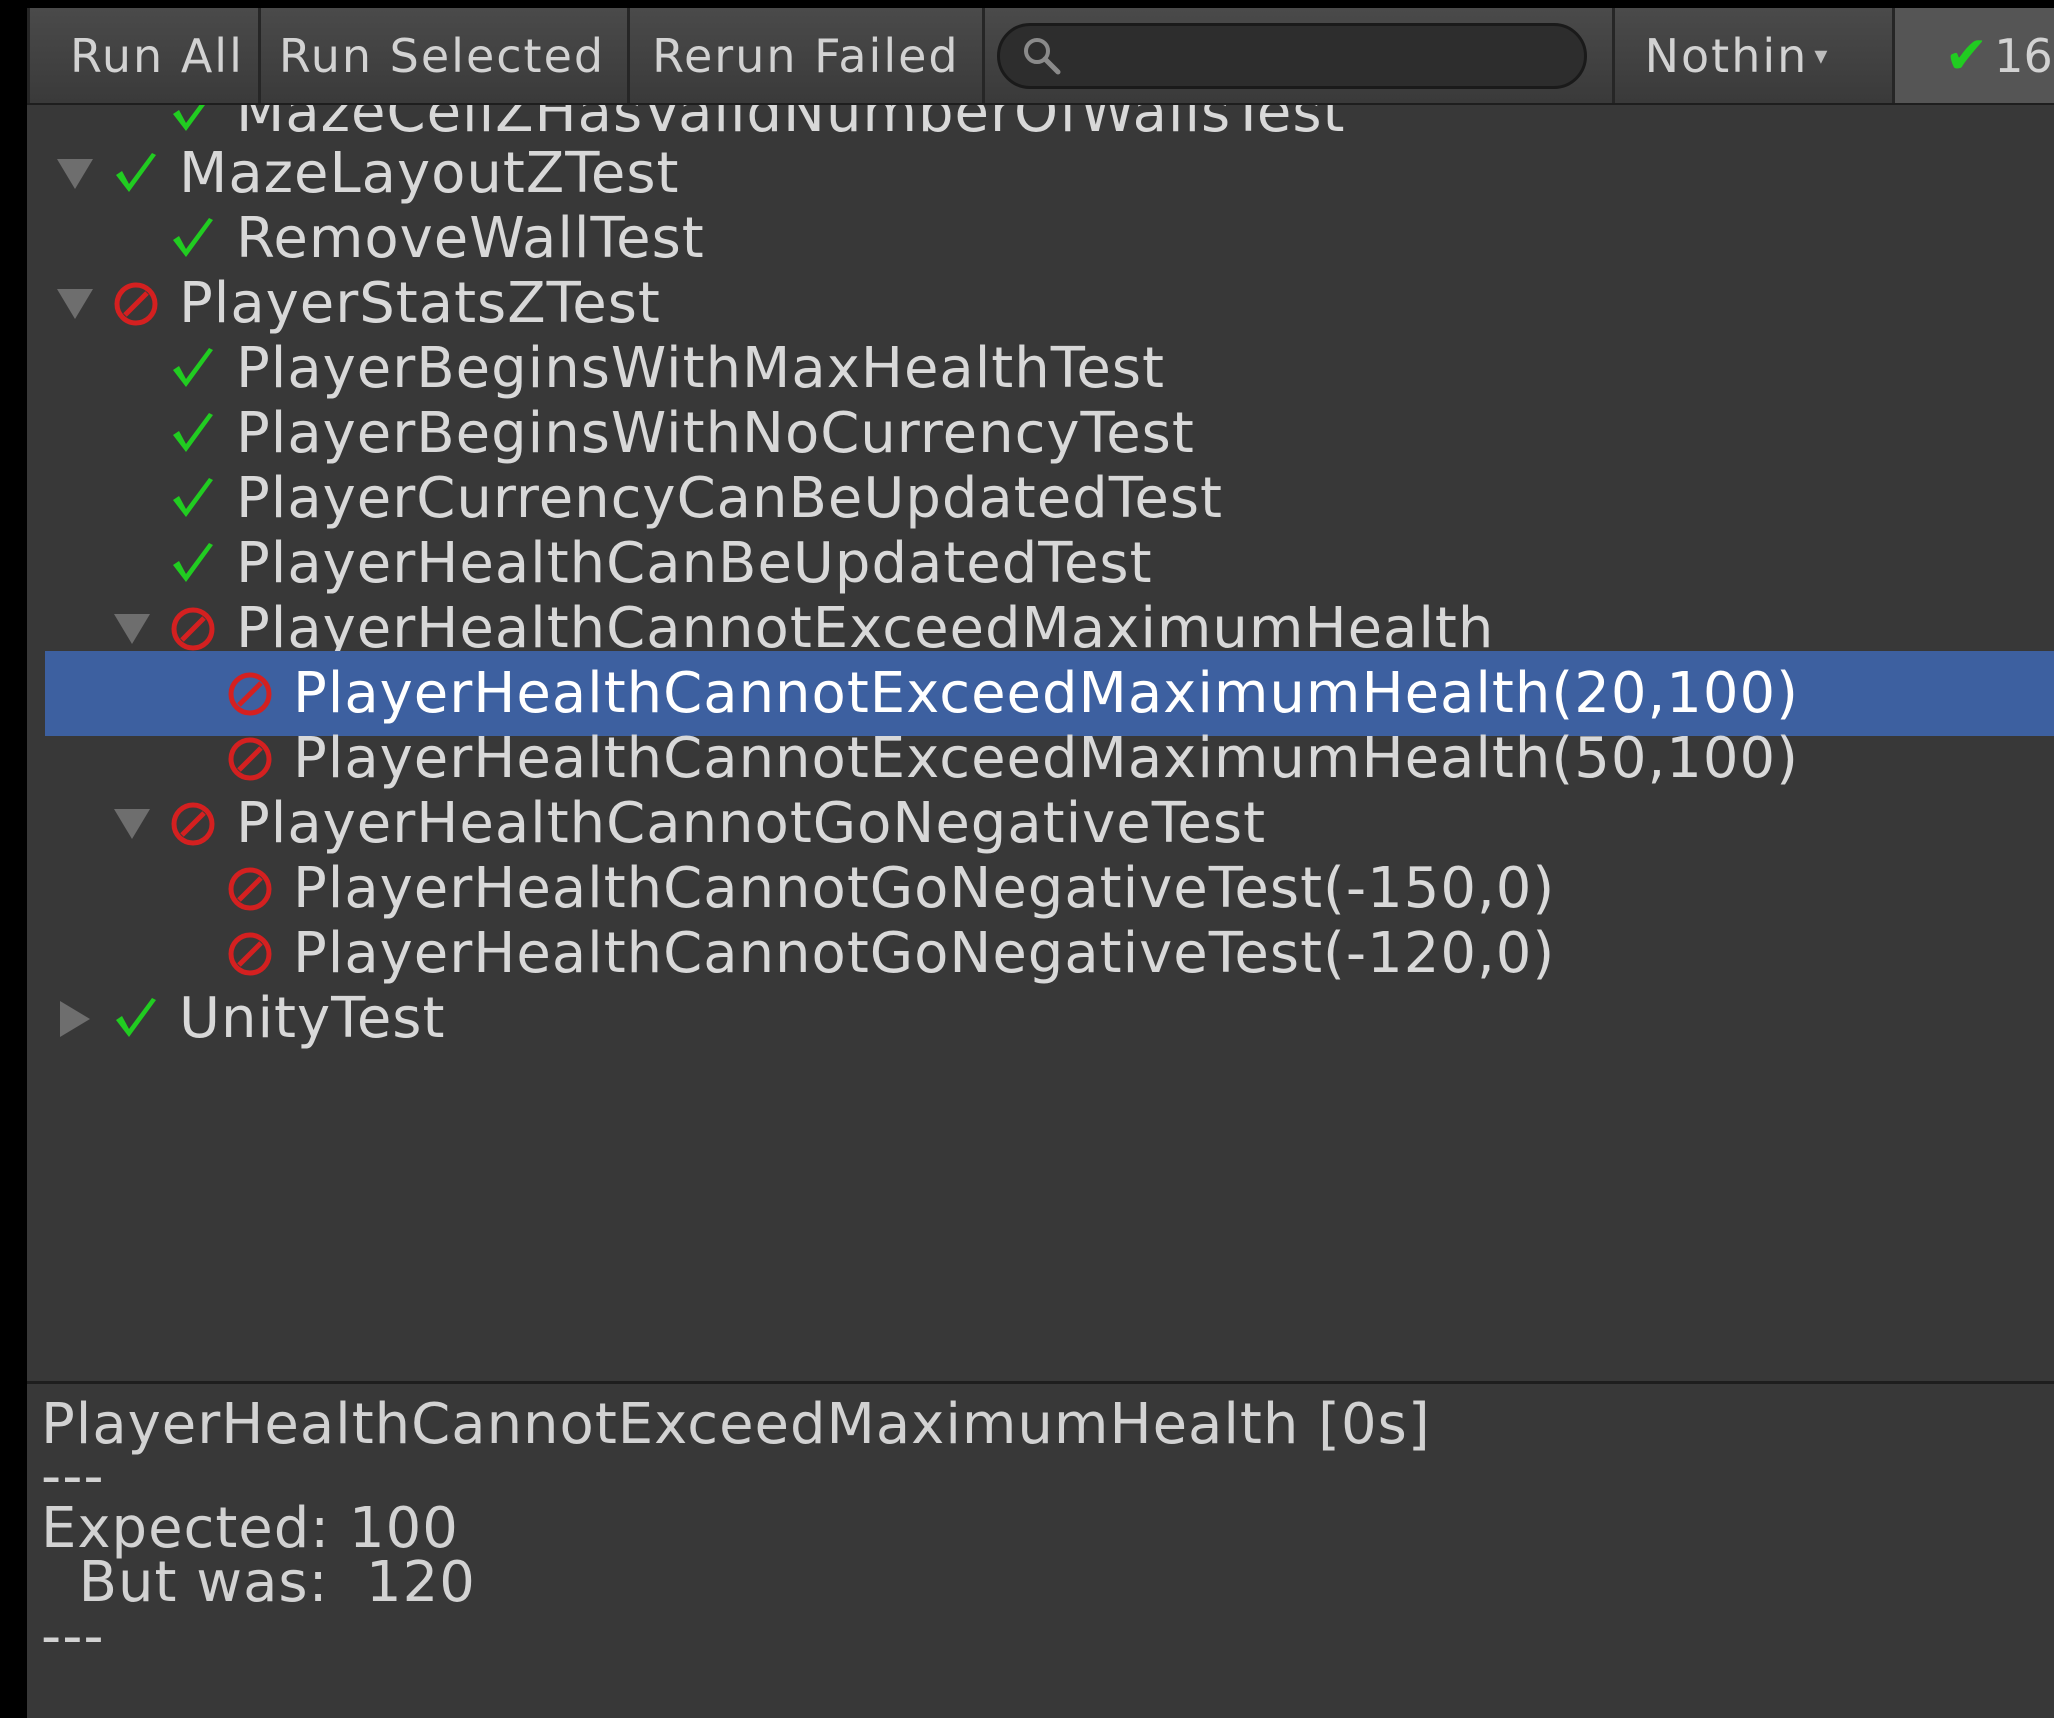 The image size is (2054, 1718). Describe the element at coordinates (136, 1019) in the screenshot. I see `passed-check-icon` at that location.